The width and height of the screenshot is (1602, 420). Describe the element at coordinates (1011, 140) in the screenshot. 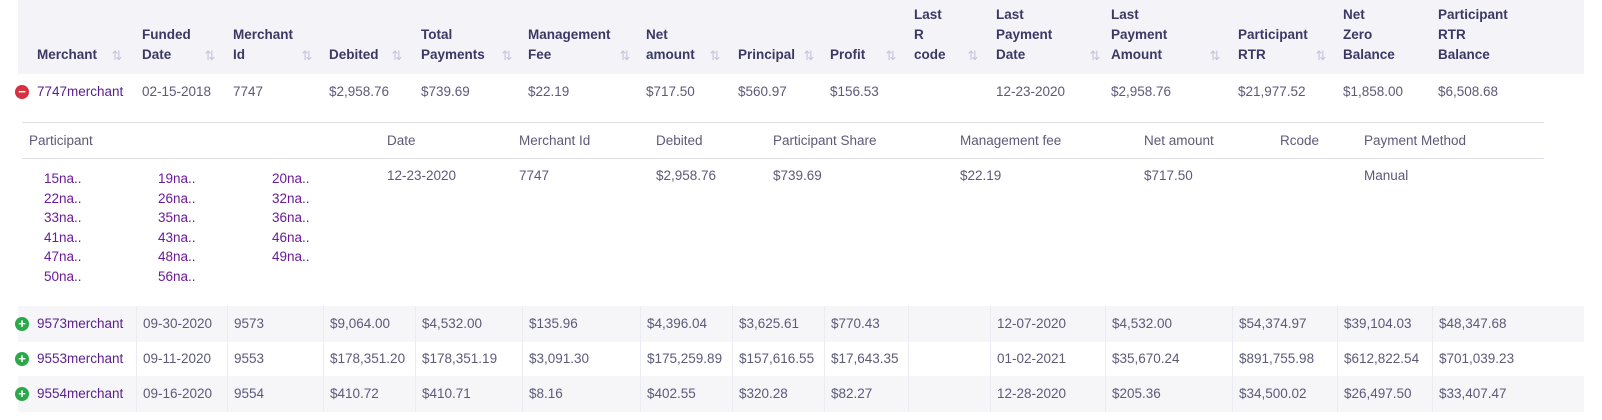

I see `detail-header-management-fee: Management fee` at that location.